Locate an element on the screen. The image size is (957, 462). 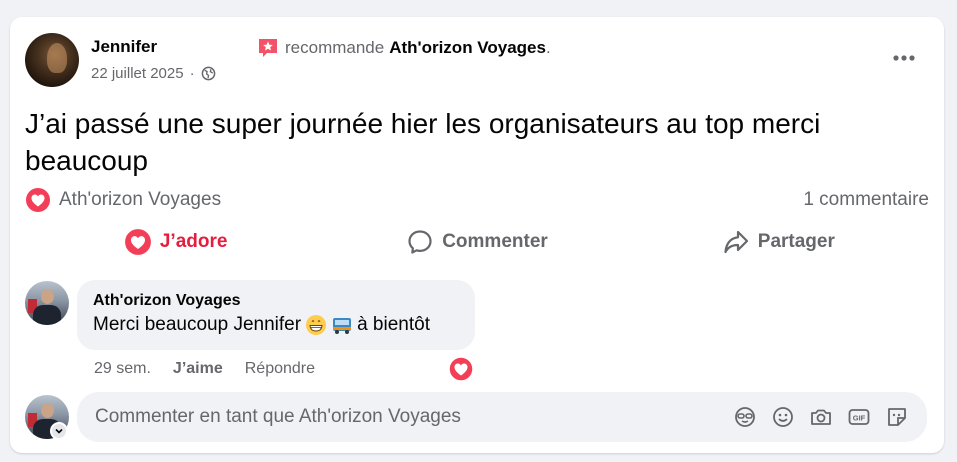
comment-label: Commenter is located at coordinates (495, 241).